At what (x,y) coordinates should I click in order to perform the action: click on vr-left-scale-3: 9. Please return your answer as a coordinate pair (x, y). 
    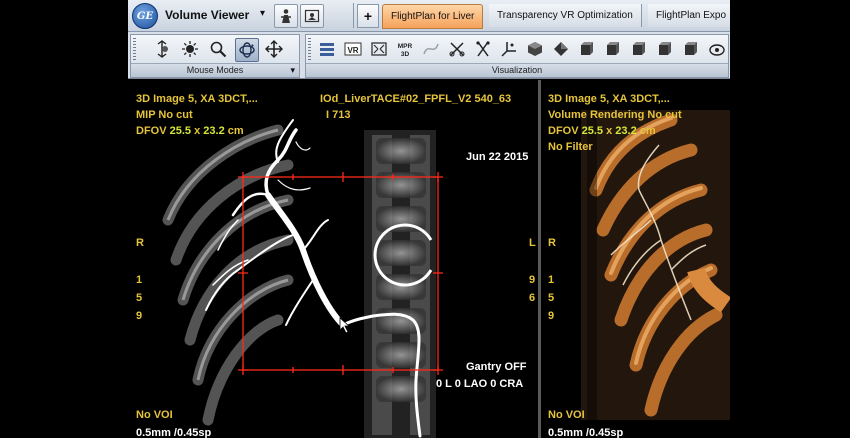
    Looking at the image, I should click on (551, 316).